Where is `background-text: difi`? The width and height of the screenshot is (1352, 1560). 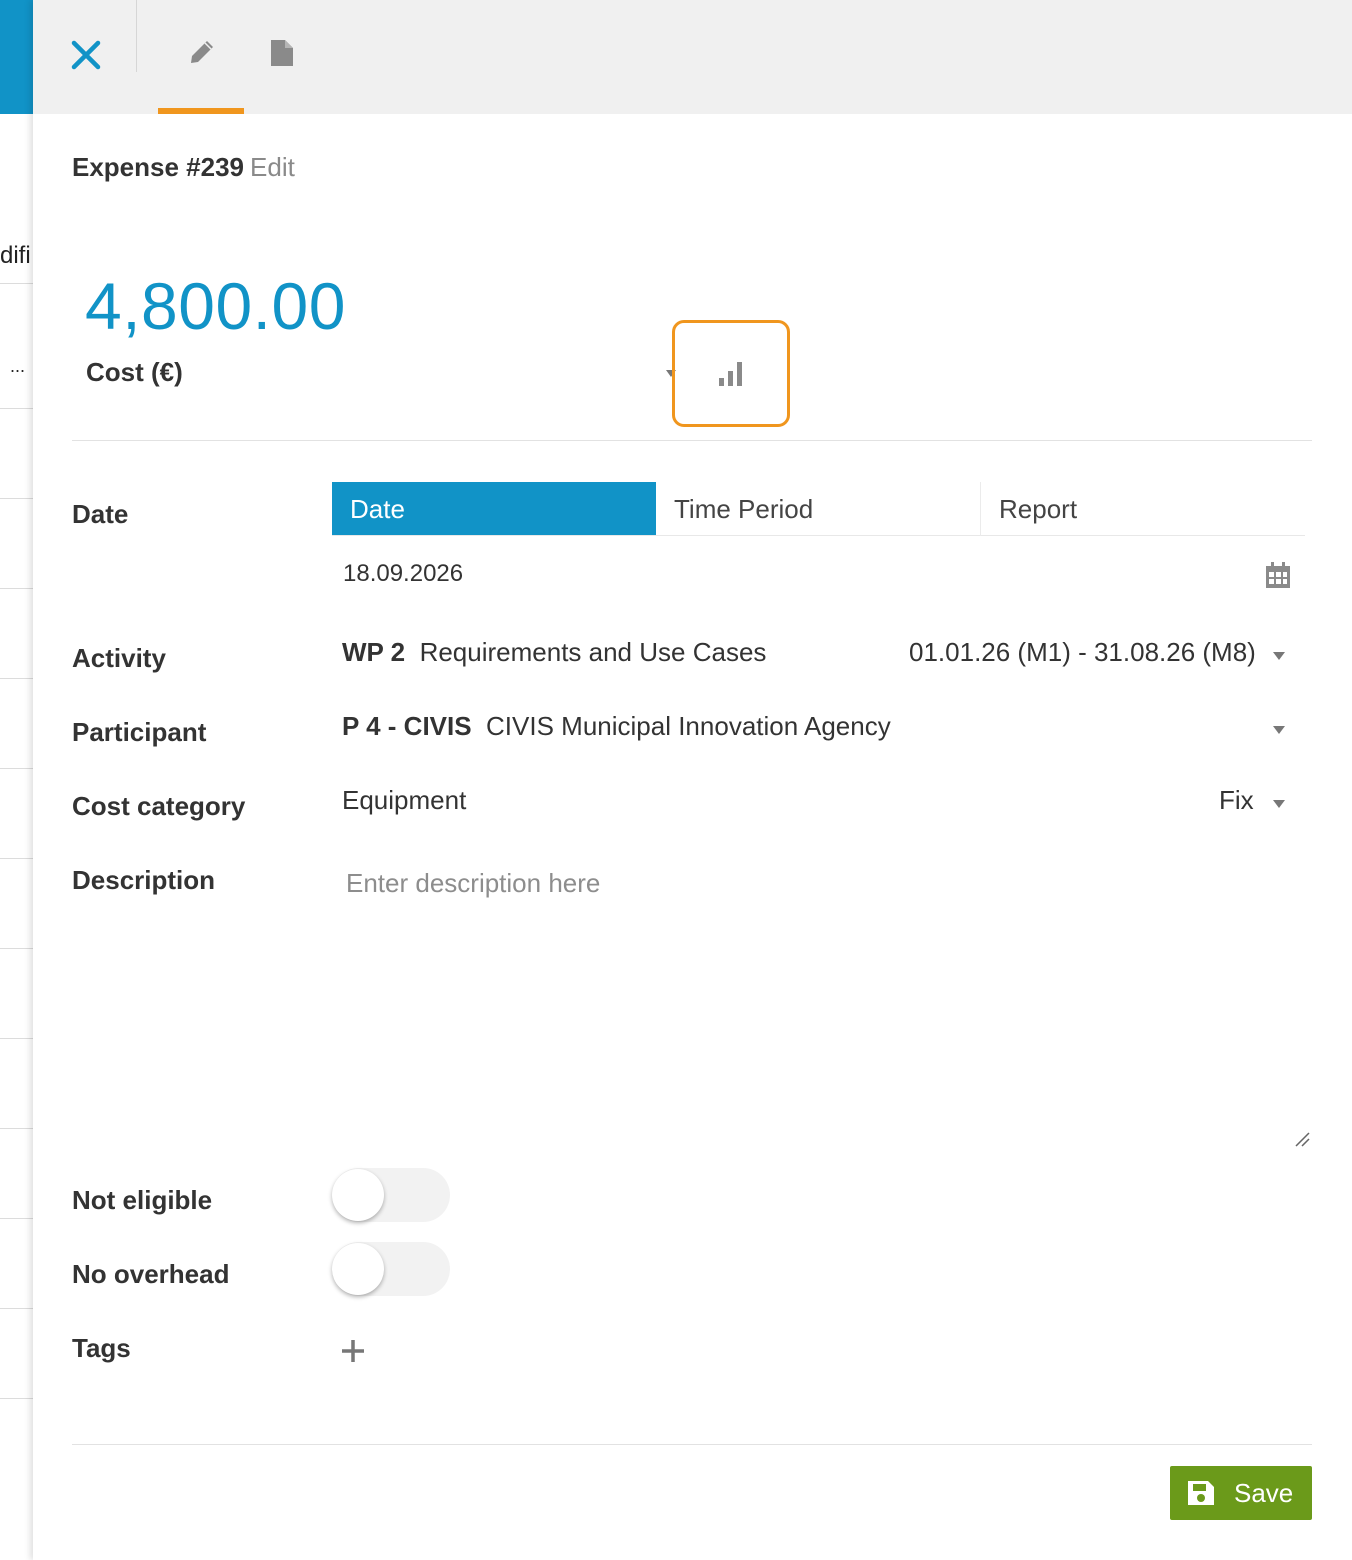 background-text: difi is located at coordinates (15, 255).